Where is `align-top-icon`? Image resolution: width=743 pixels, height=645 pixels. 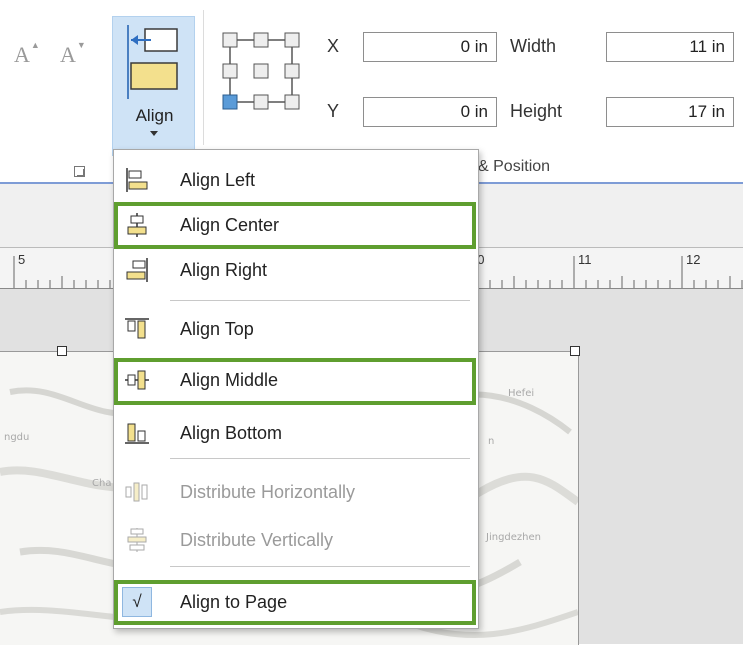 align-top-icon is located at coordinates (137, 328).